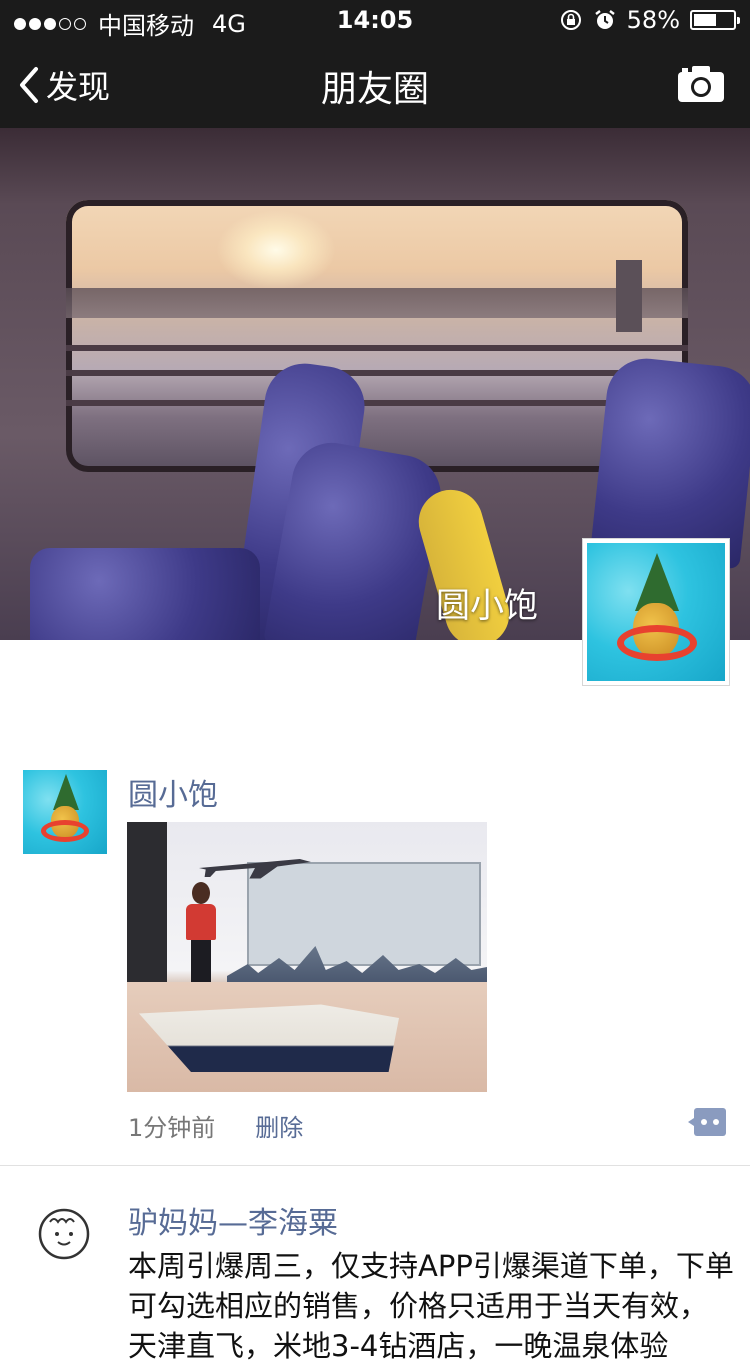 The height and width of the screenshot is (1366, 750). What do you see at coordinates (487, 606) in the screenshot?
I see `cover-user-name: 圆小饱` at bounding box center [487, 606].